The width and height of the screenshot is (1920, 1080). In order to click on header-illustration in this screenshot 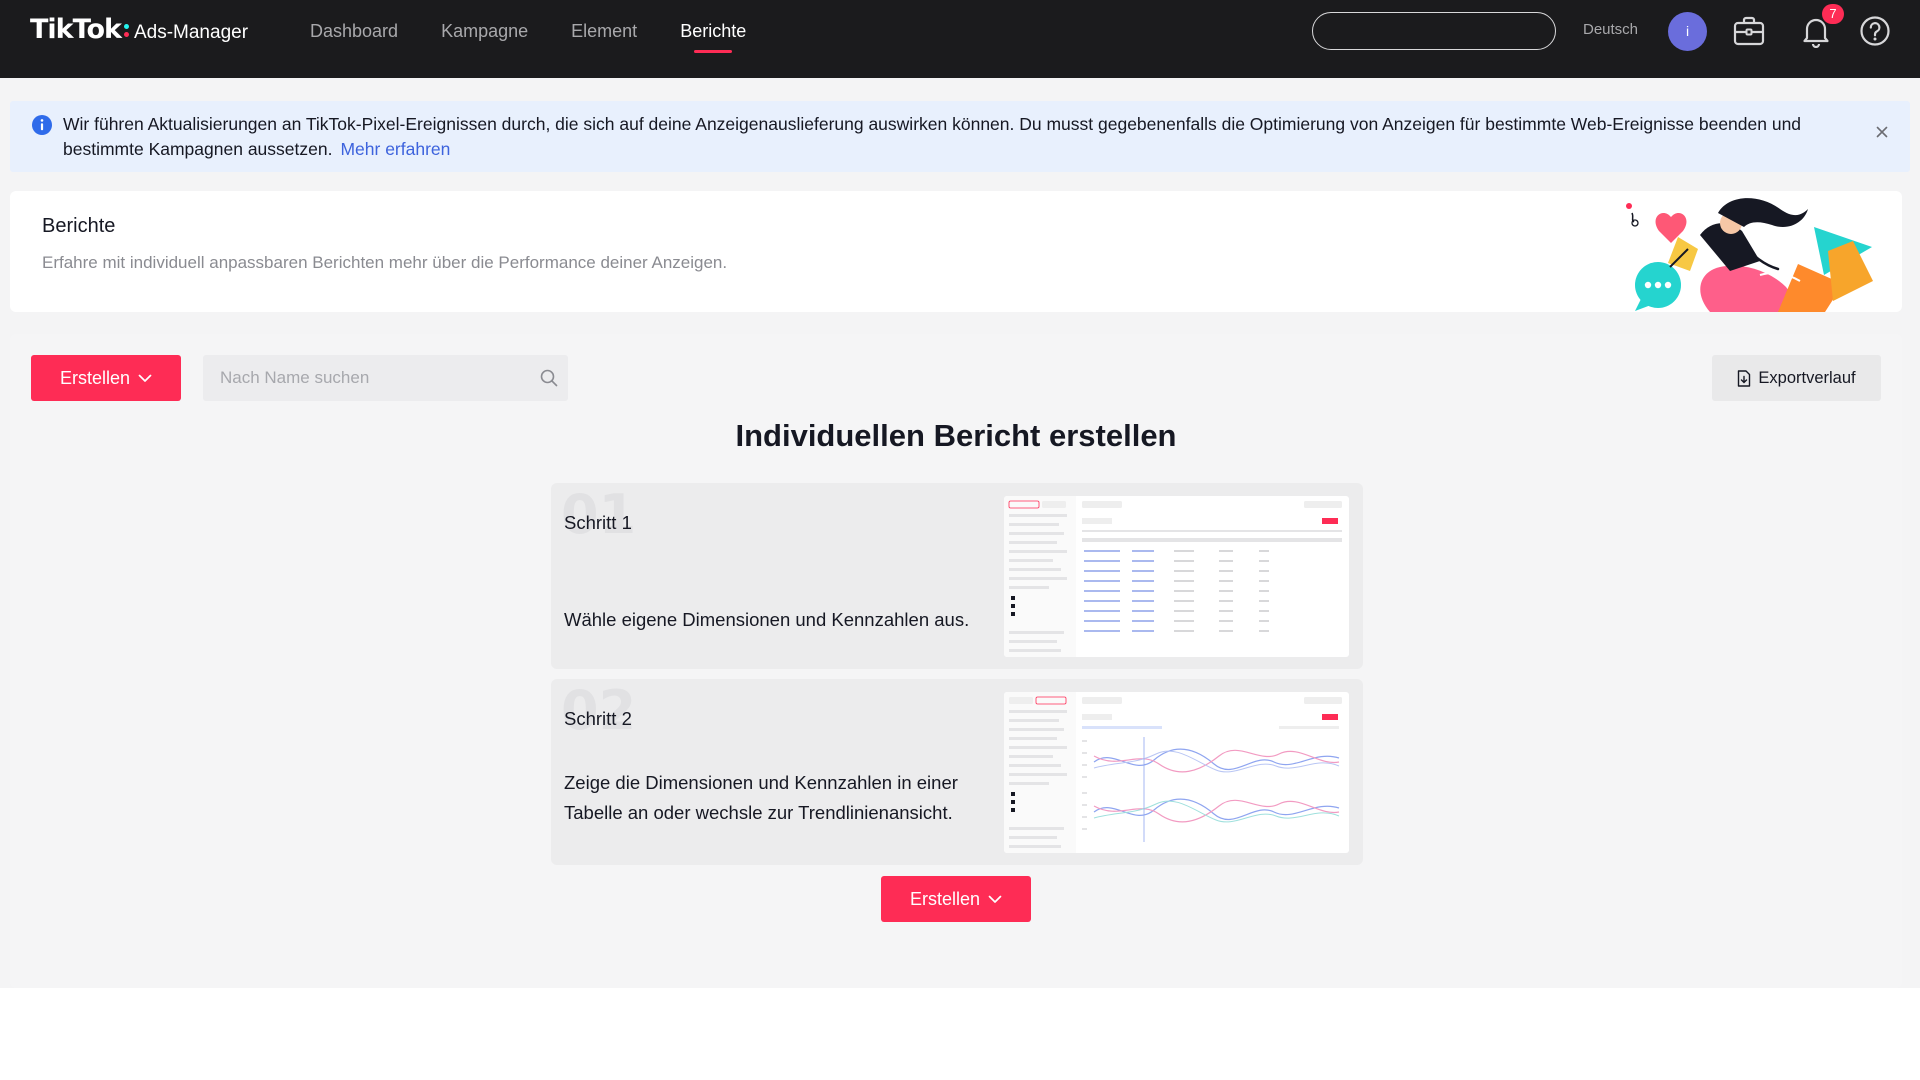, I will do `click(1749, 255)`.